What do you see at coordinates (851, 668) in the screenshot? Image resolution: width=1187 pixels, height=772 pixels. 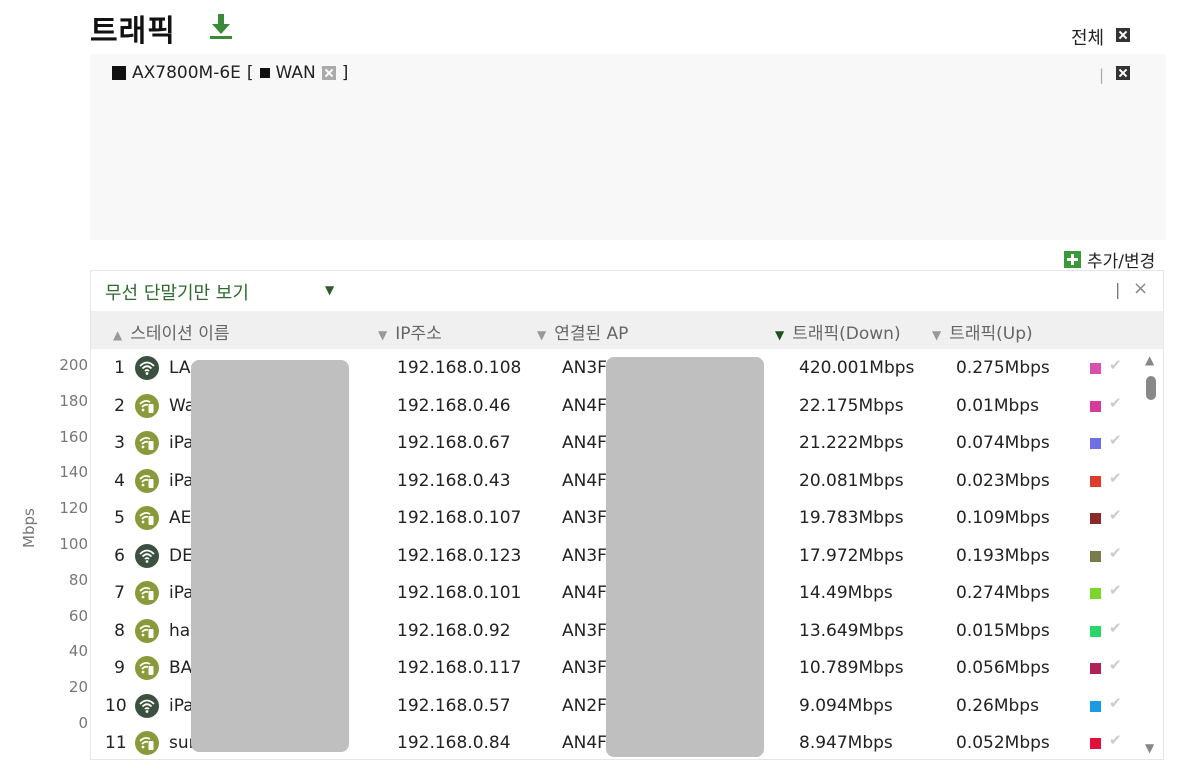 I see `traffic-down: 10.789Mbps` at bounding box center [851, 668].